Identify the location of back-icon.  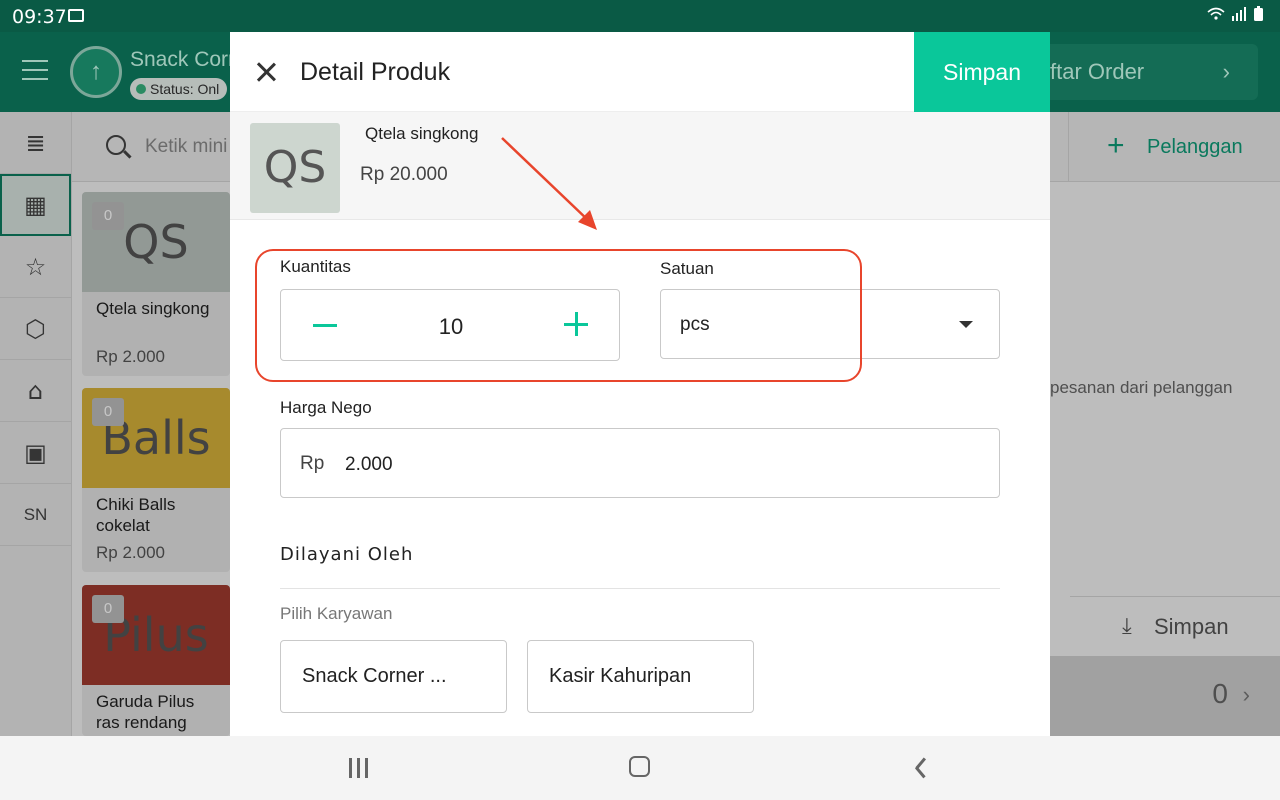
(919, 767).